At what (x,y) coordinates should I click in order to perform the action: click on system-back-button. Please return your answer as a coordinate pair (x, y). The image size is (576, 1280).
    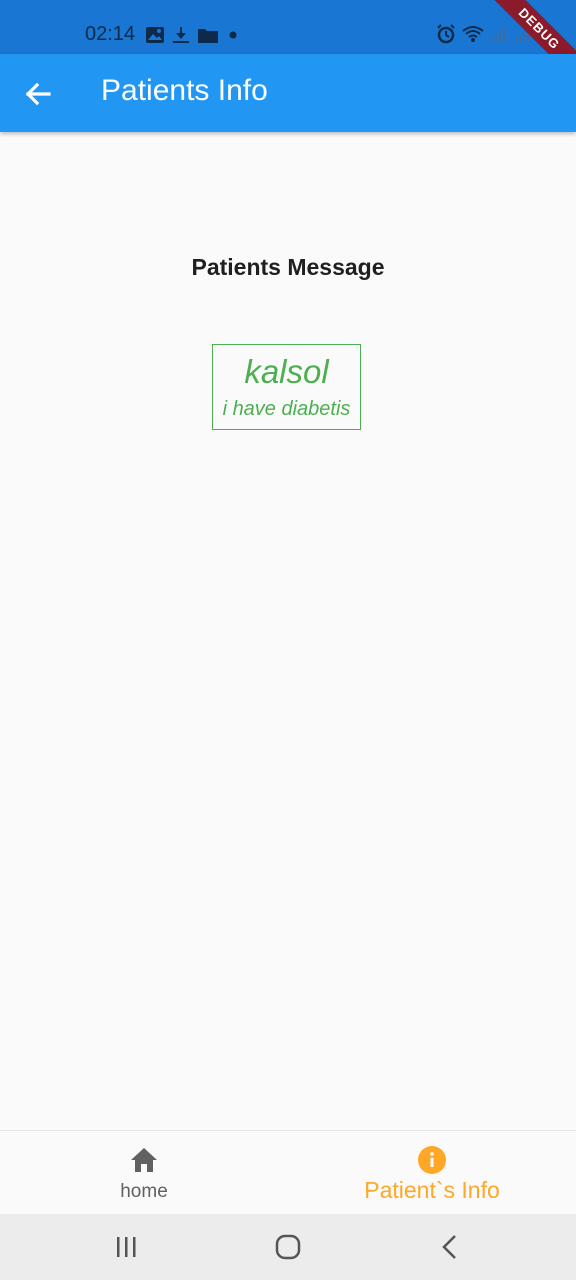
    Looking at the image, I should click on (450, 1247).